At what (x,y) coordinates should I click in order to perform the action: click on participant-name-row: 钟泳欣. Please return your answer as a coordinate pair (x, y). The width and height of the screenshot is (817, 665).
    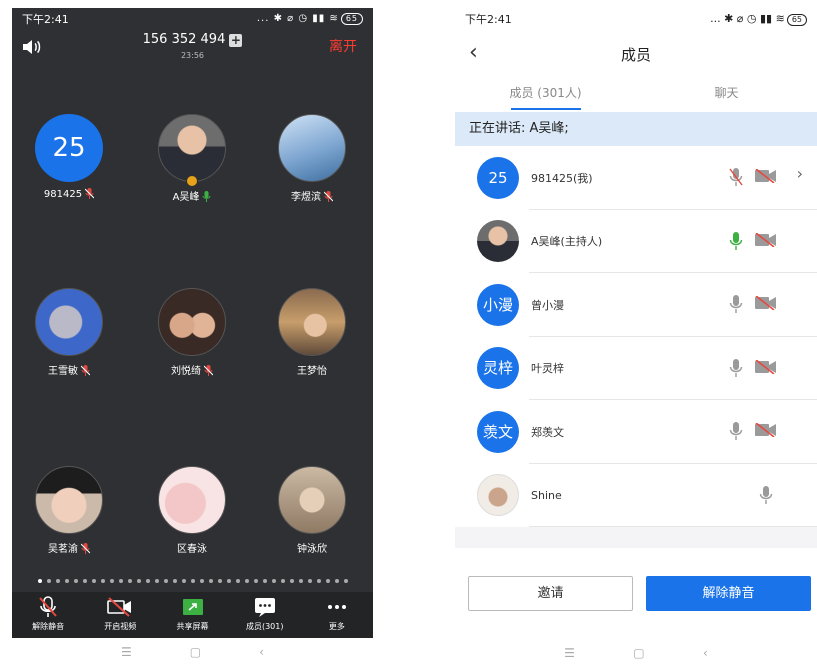
    Looking at the image, I should click on (312, 547).